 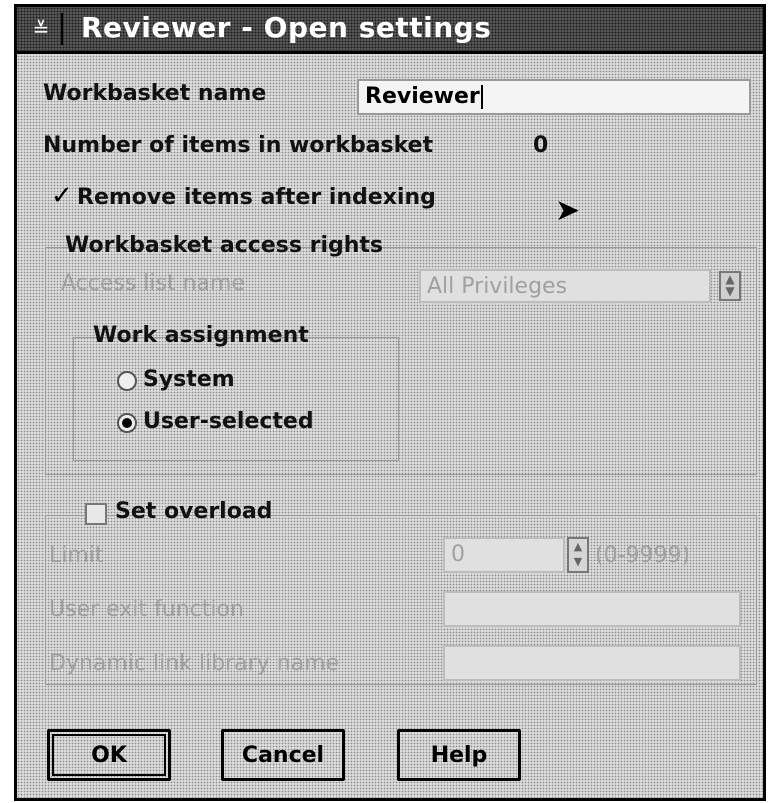 I want to click on work-assignment-group, so click(x=236, y=399).